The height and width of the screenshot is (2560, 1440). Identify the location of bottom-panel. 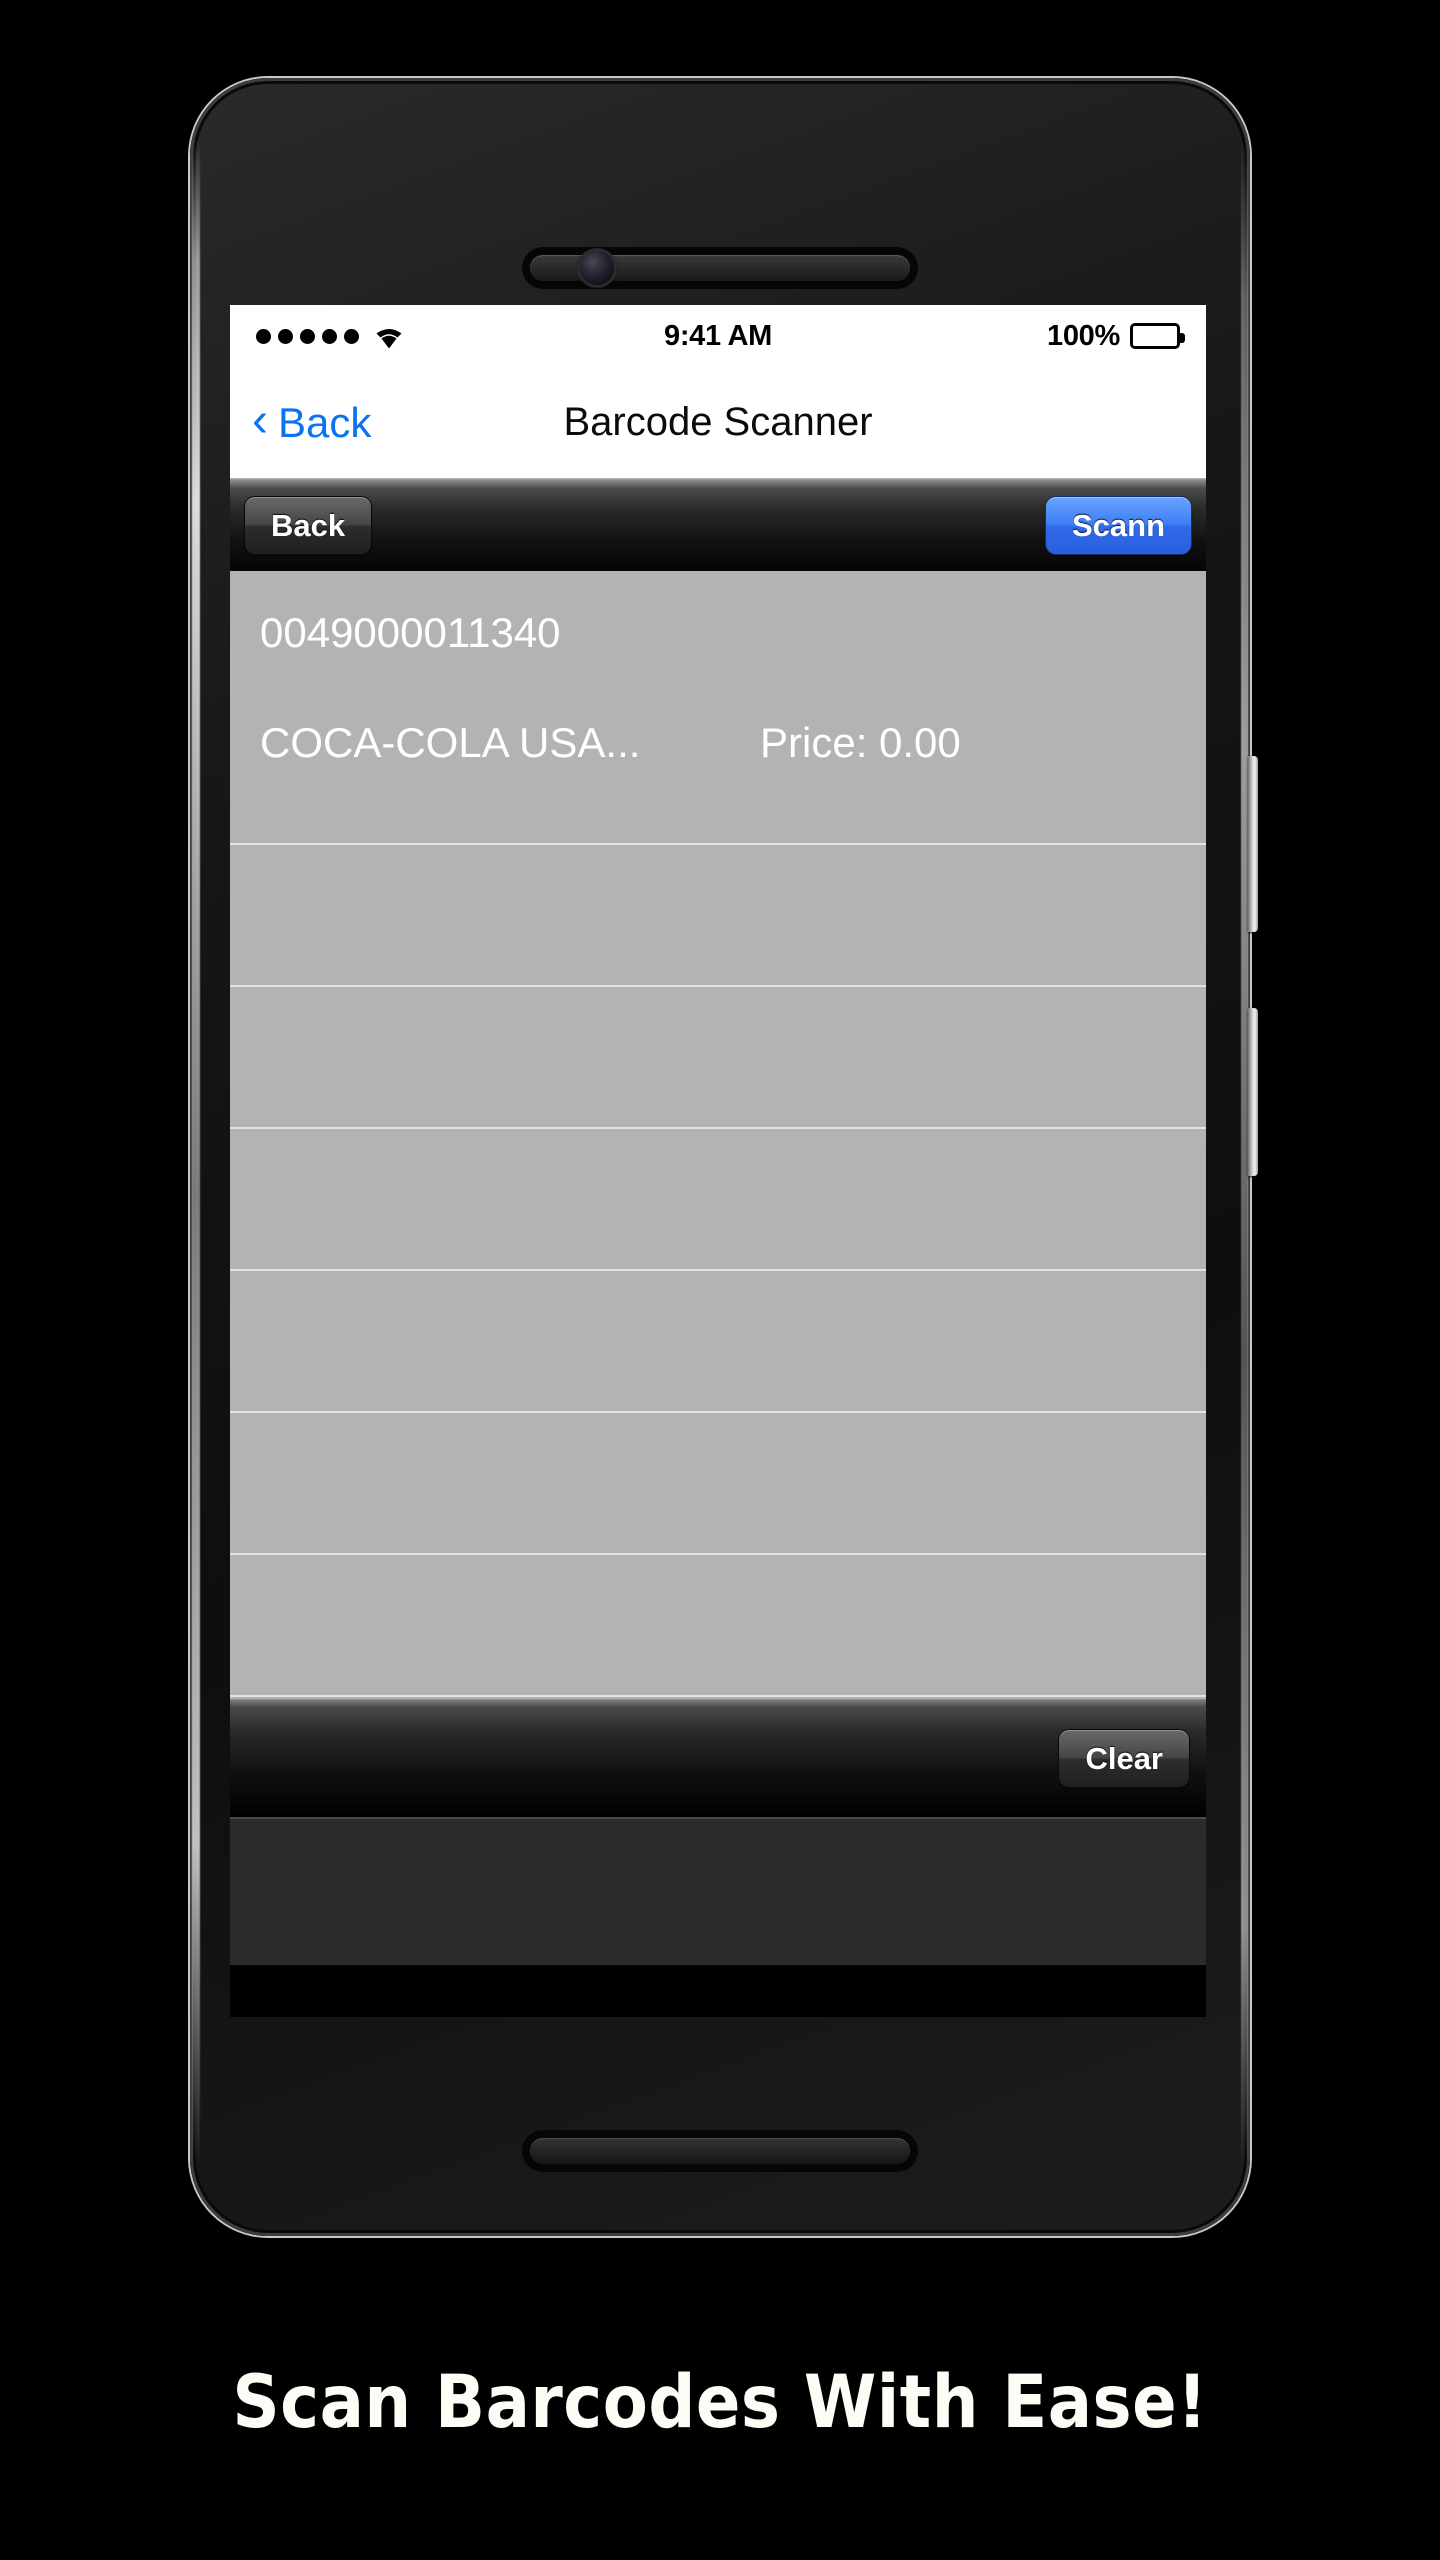
(718, 1891).